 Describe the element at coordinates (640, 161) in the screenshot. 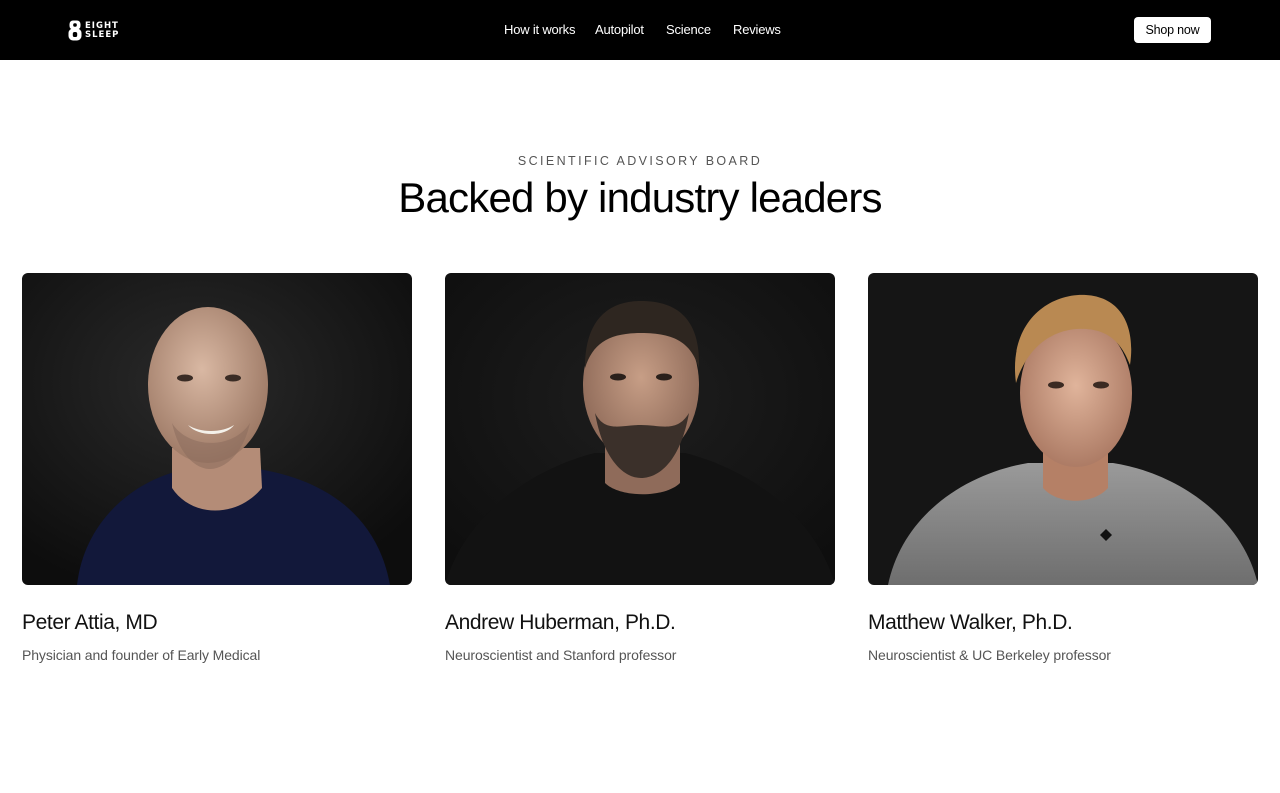

I see `section-eyebrow: SCIENTIFIC ADVISORY BOARD` at that location.